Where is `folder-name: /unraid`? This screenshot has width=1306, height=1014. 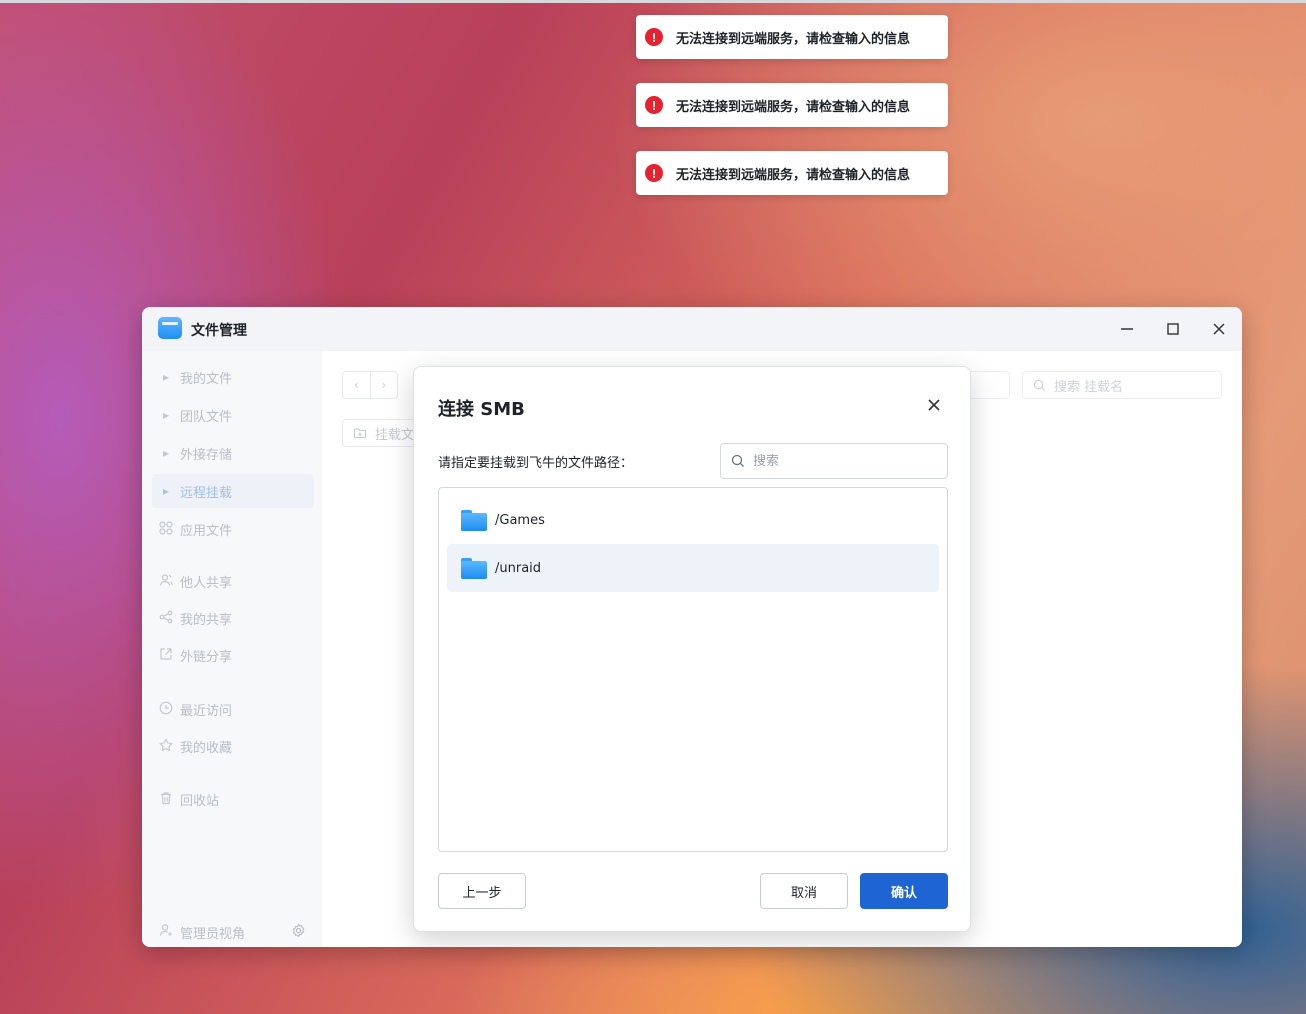 folder-name: /unraid is located at coordinates (518, 568).